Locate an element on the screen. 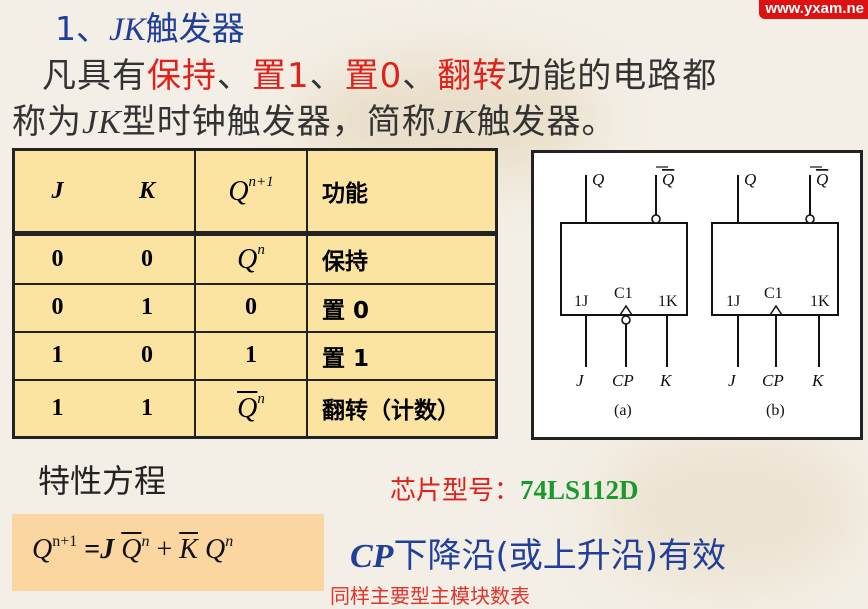 The width and height of the screenshot is (868, 609). cell-function: 置 1 is located at coordinates (402, 355).